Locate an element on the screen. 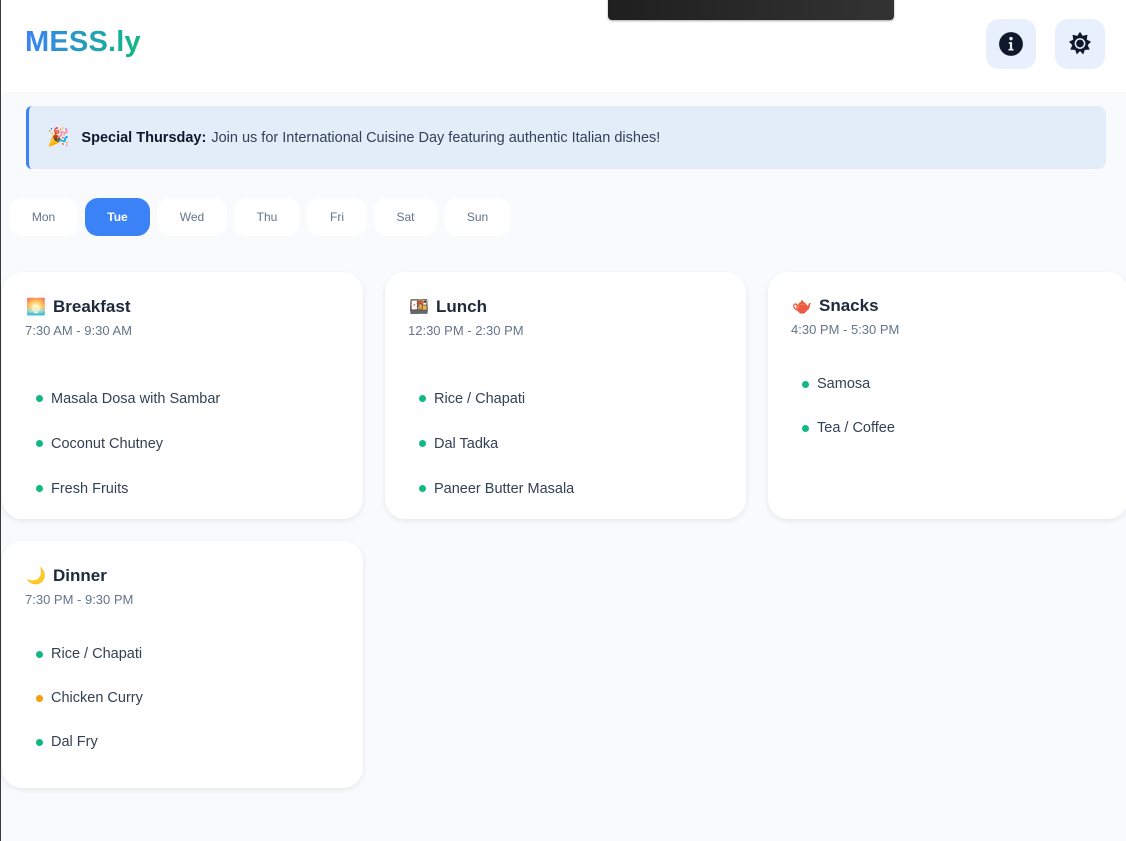  meal-time: 4:30 PM - 5:30 PM is located at coordinates (845, 329).